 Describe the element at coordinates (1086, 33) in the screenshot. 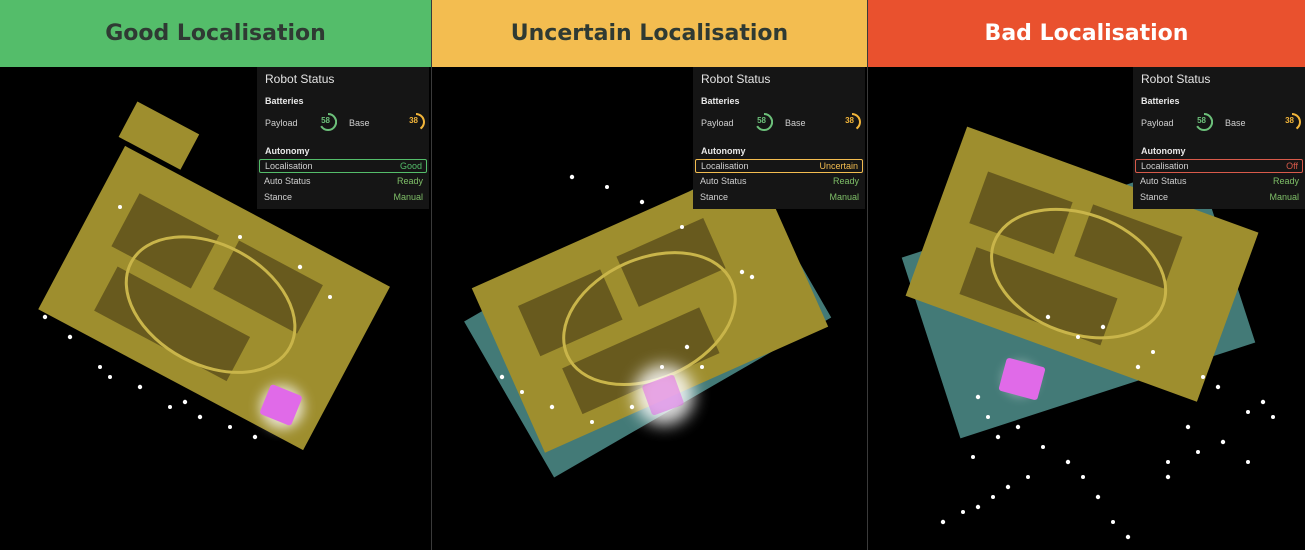

I see `panel-header: Bad Localisation` at that location.